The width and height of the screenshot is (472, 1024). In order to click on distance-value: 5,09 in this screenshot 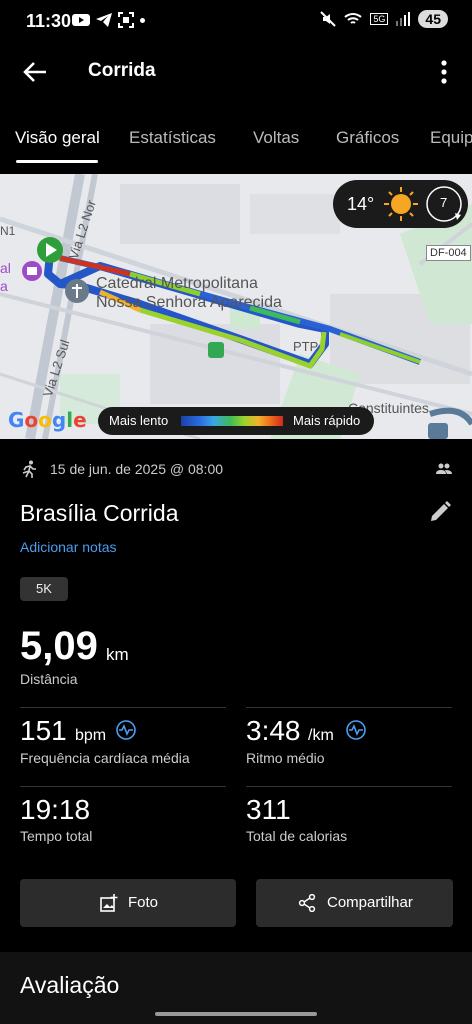, I will do `click(59, 646)`.